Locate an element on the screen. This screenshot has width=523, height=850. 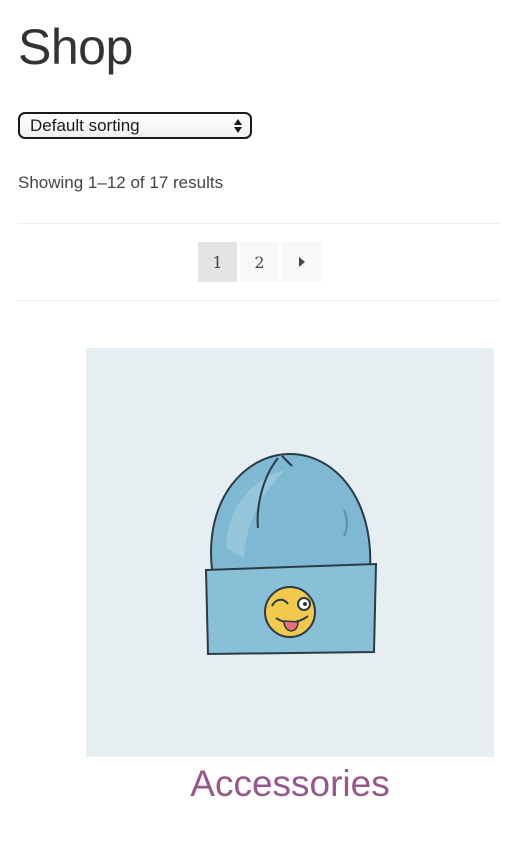
next-page-button is located at coordinates (301, 262).